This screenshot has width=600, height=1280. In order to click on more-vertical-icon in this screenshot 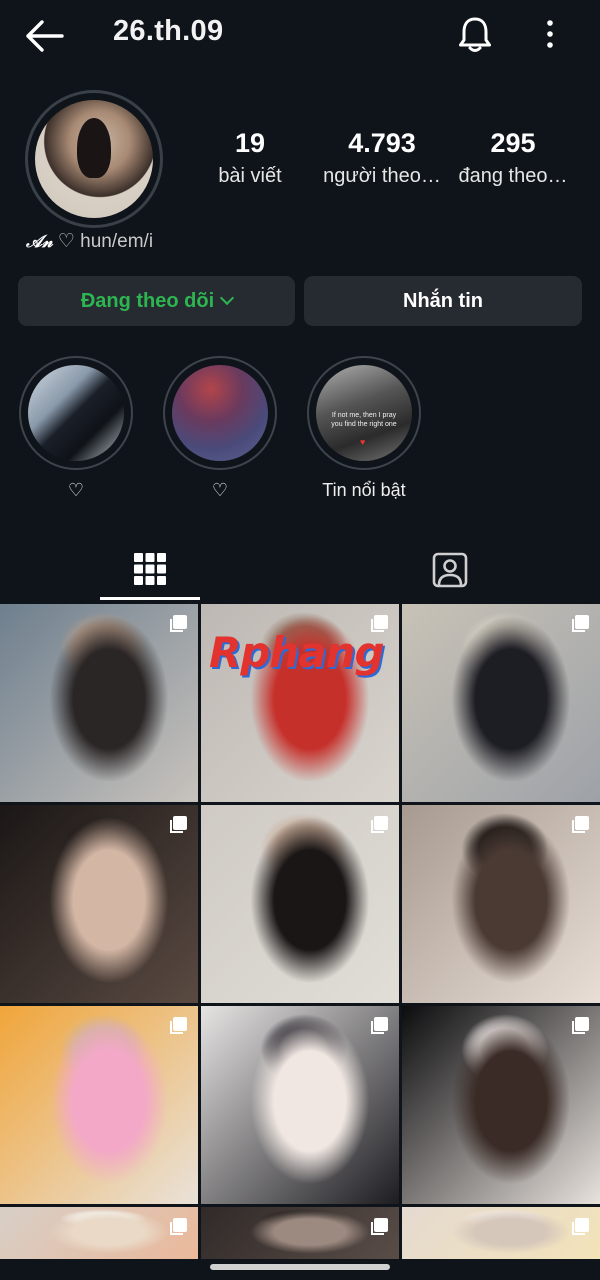, I will do `click(550, 34)`.